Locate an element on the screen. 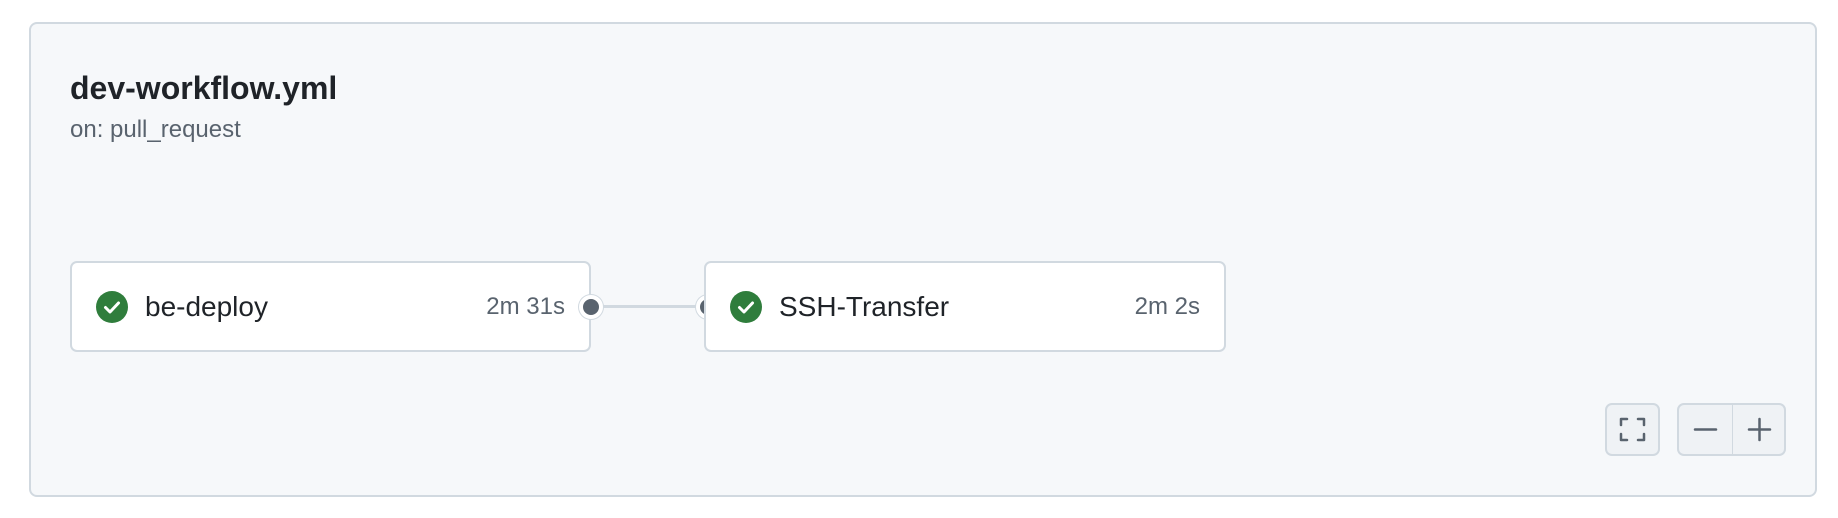 This screenshot has height=518, width=1838. job-connector is located at coordinates (647, 306).